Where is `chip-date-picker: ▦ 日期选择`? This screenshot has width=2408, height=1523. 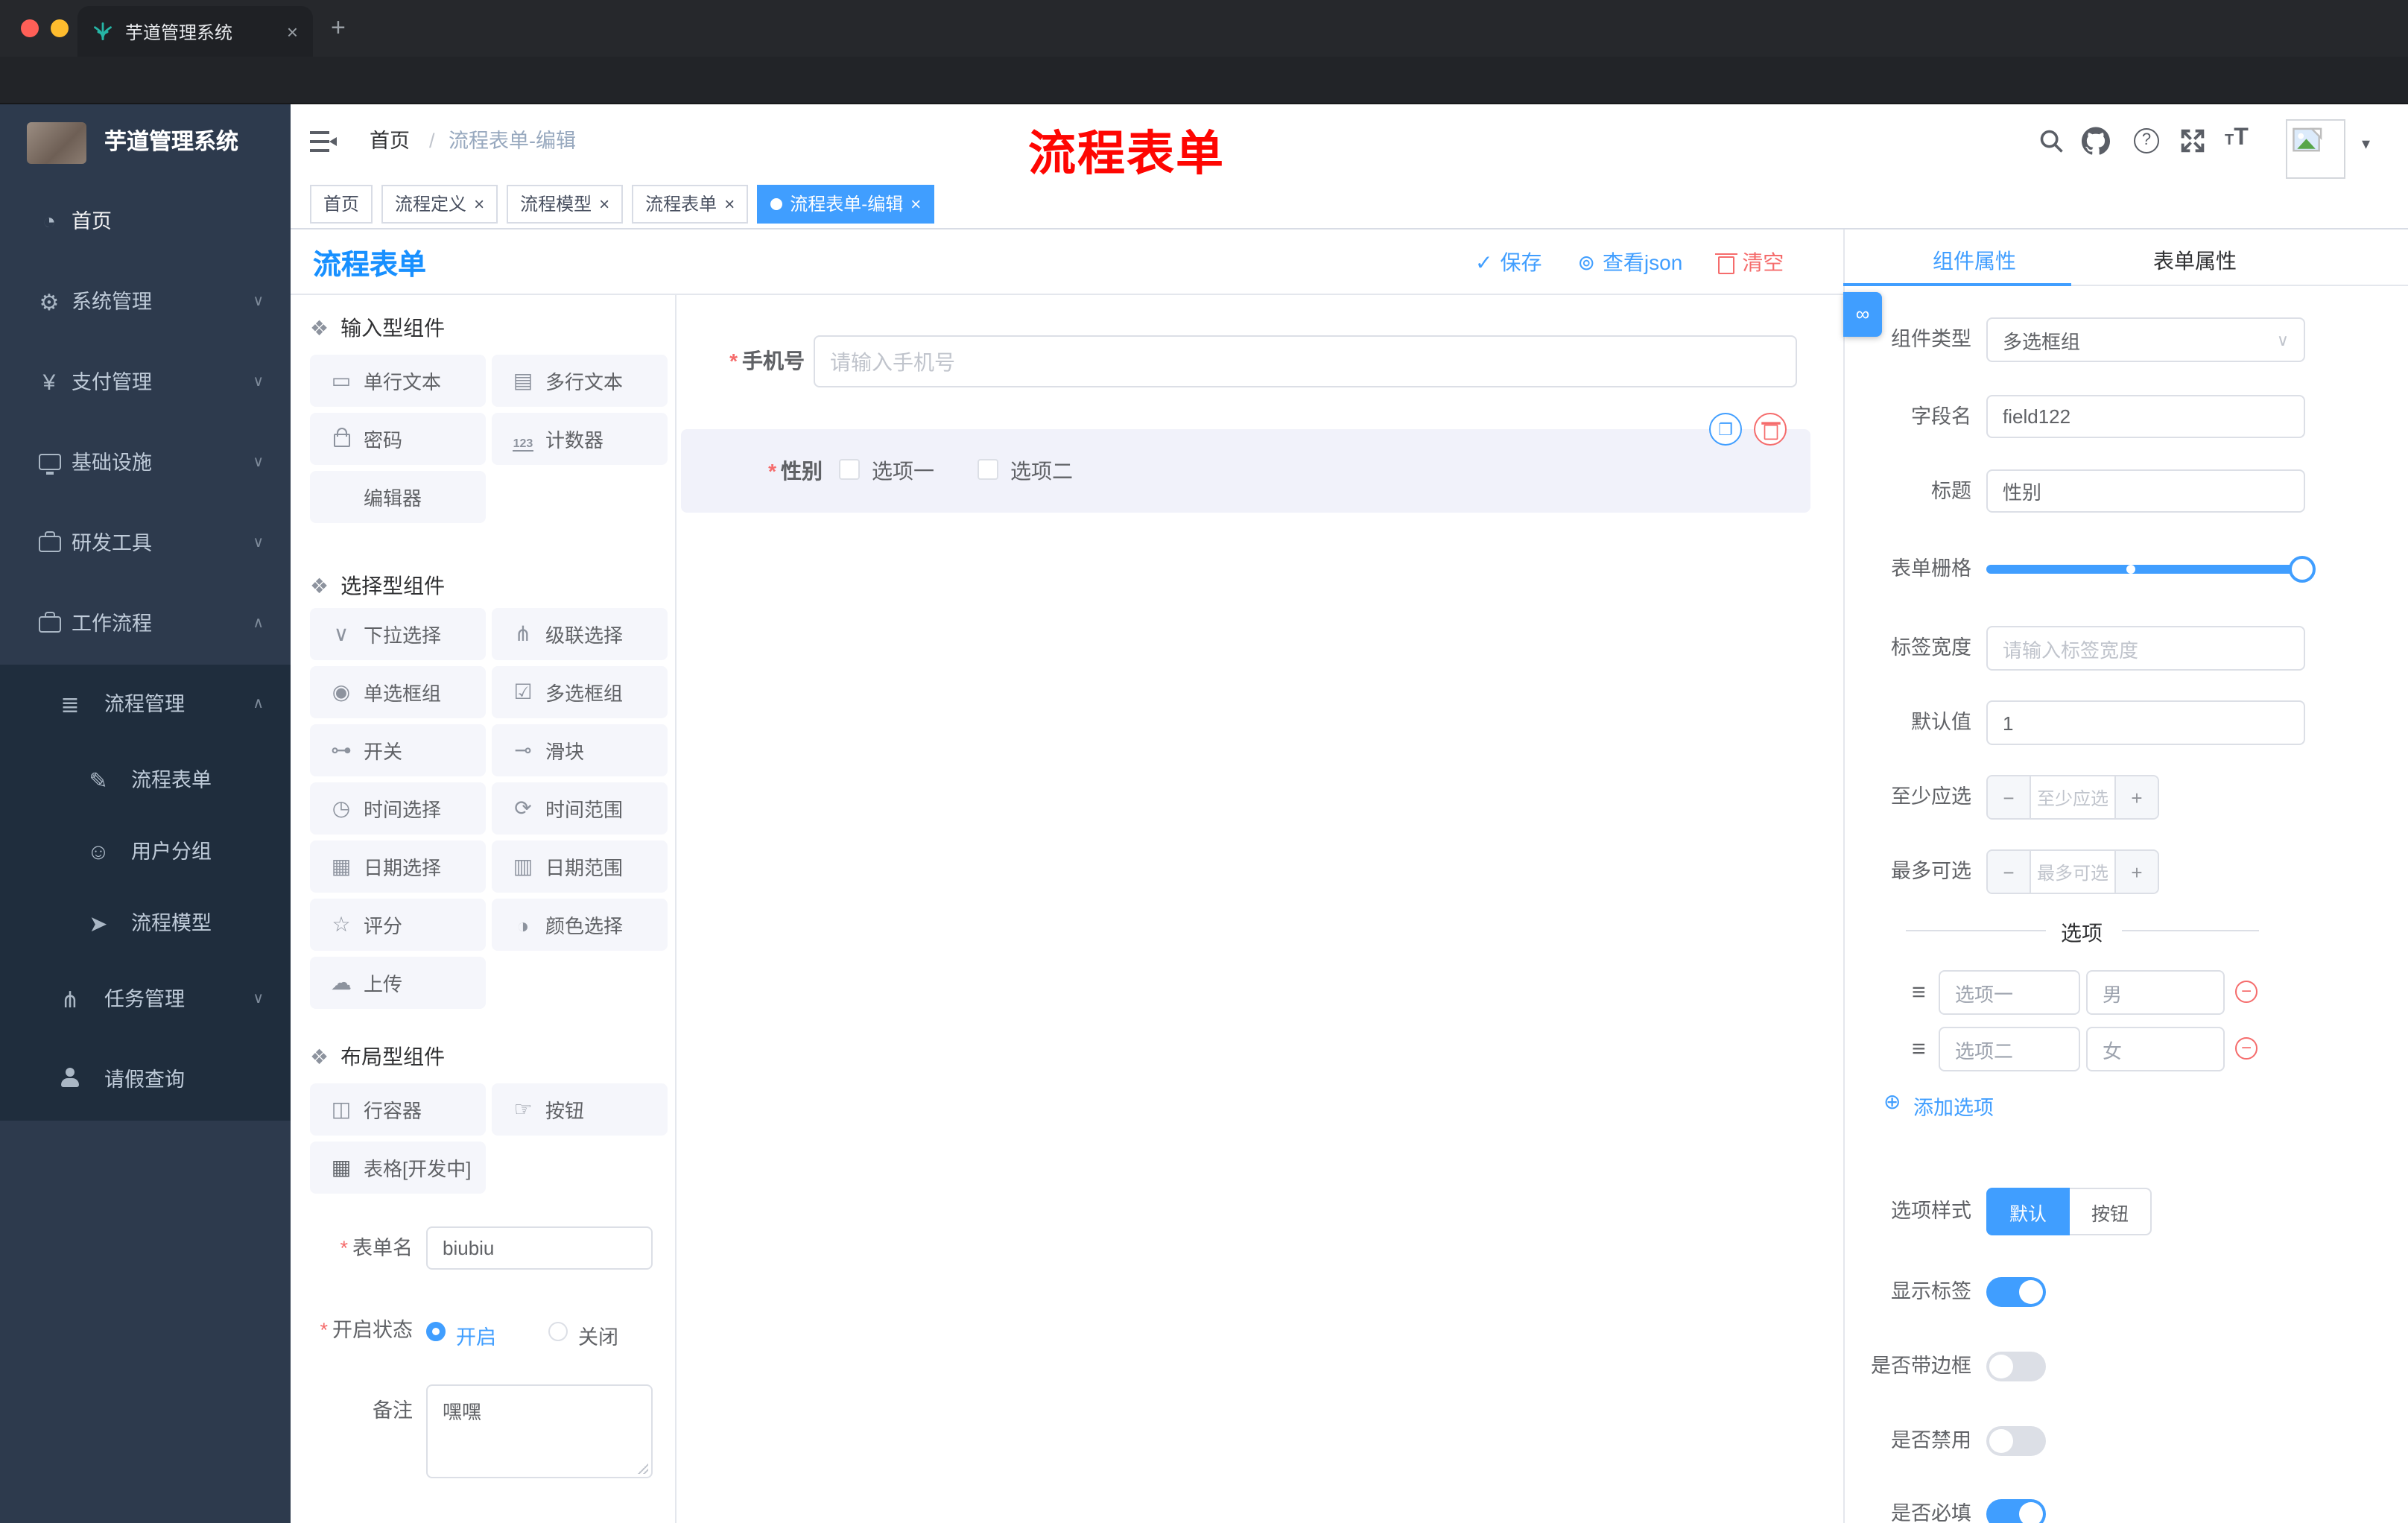 chip-date-picker: ▦ 日期选择 is located at coordinates (398, 867).